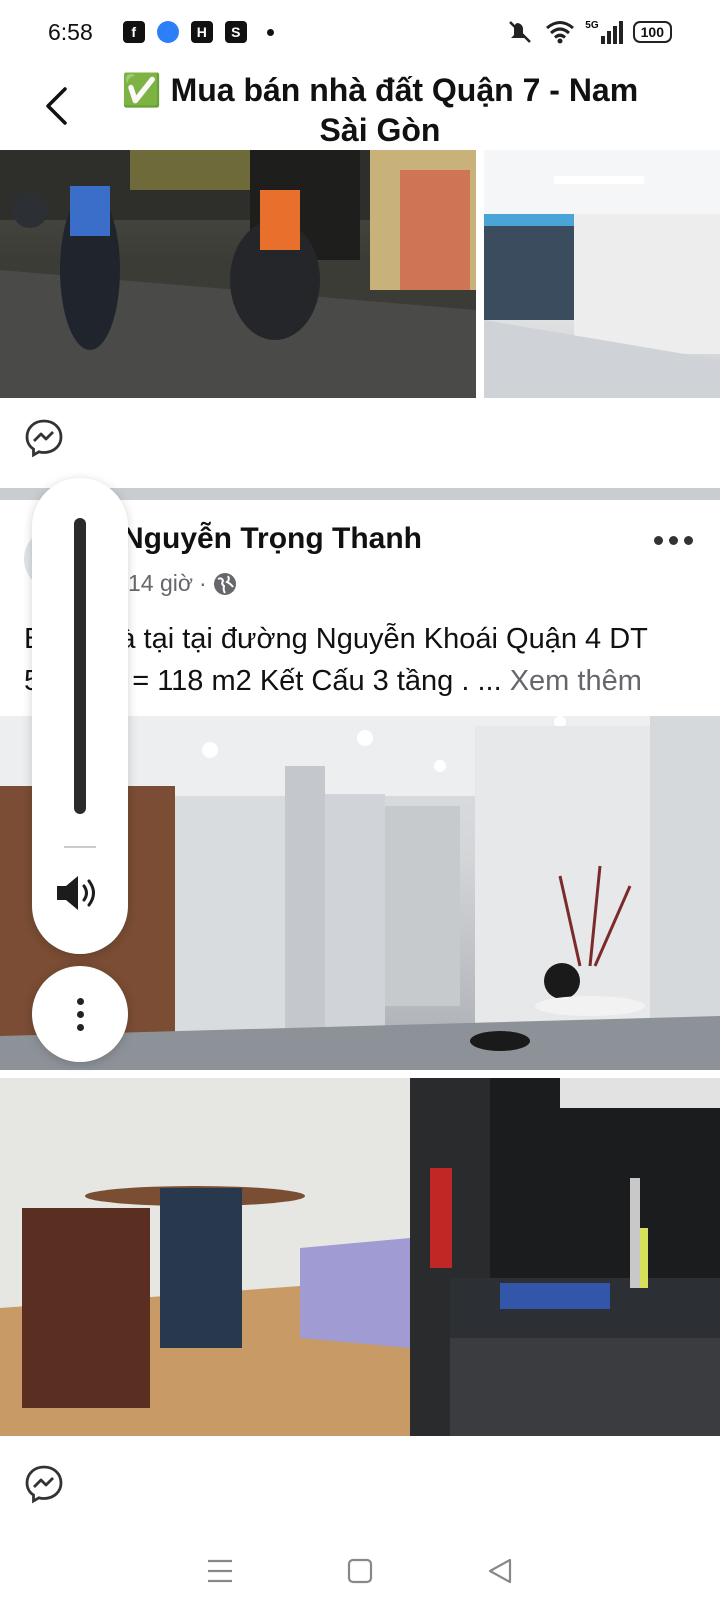  I want to click on more-horizontal-icon, so click(658, 540).